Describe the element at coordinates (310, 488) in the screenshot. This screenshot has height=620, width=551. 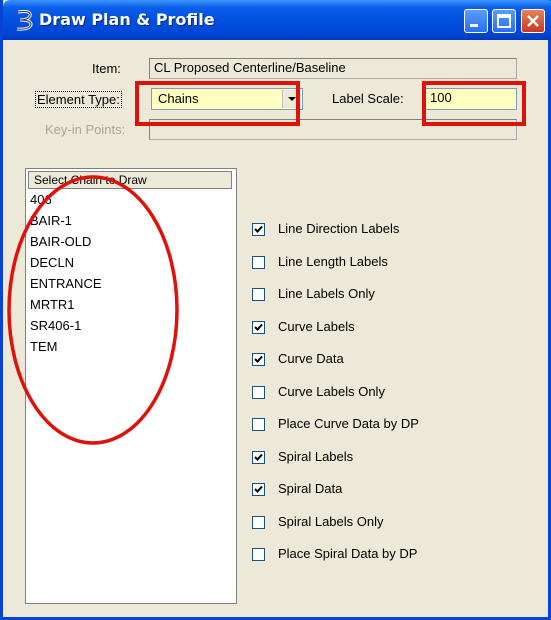
I see `checkbox-label: Spiral Data` at that location.